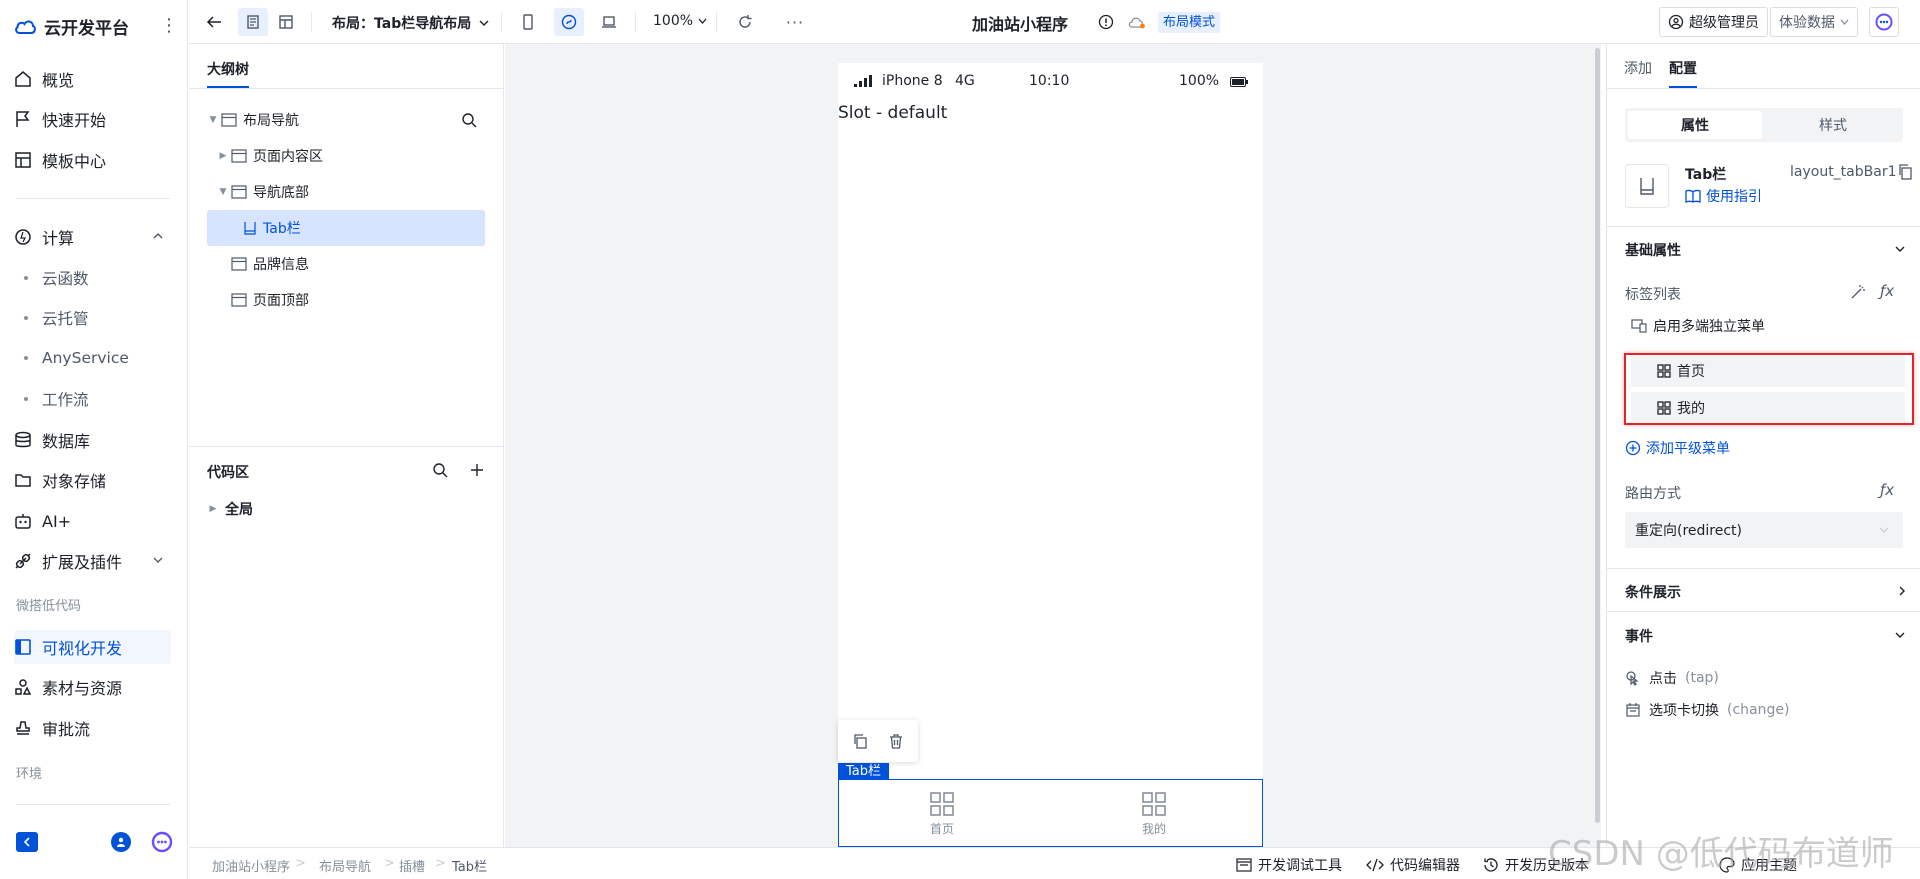  I want to click on nav-overview: 概览, so click(93, 79).